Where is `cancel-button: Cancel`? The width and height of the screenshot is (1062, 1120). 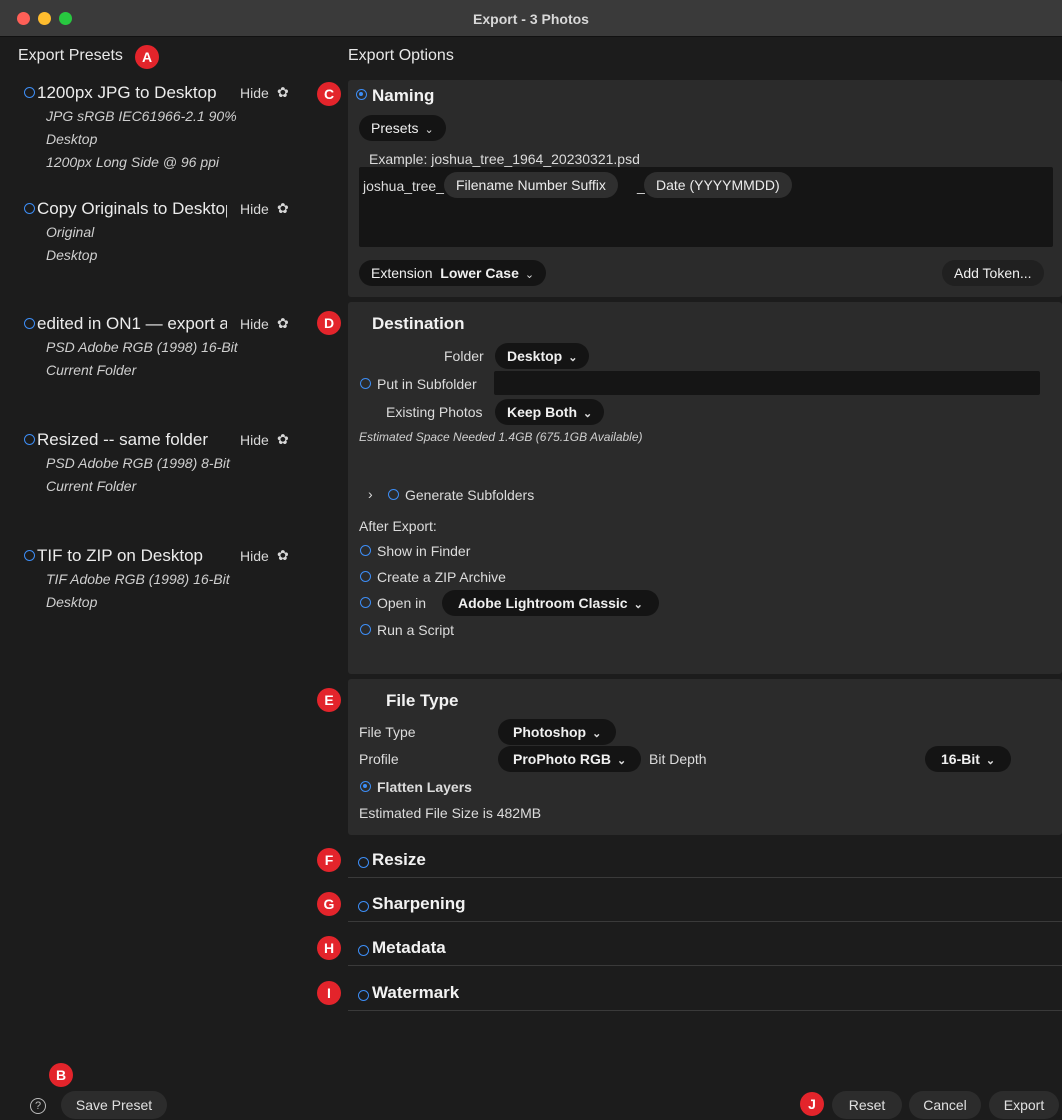
cancel-button: Cancel is located at coordinates (945, 1105).